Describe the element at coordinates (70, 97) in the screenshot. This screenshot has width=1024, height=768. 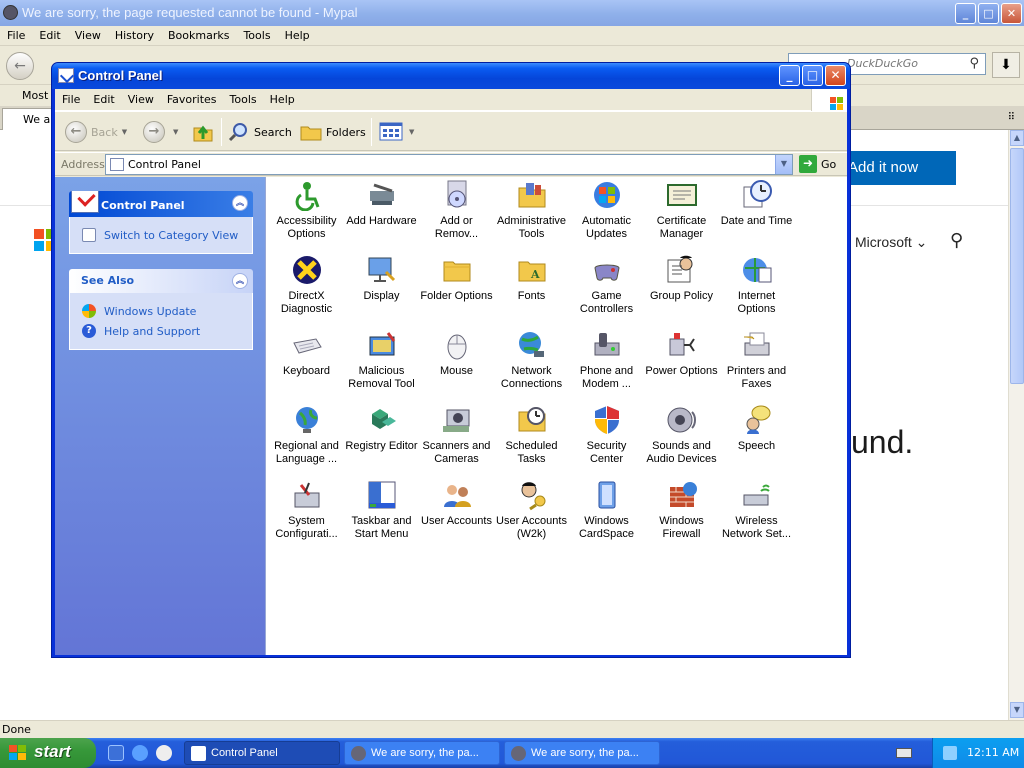
I see `cp-menu-file: File` at that location.